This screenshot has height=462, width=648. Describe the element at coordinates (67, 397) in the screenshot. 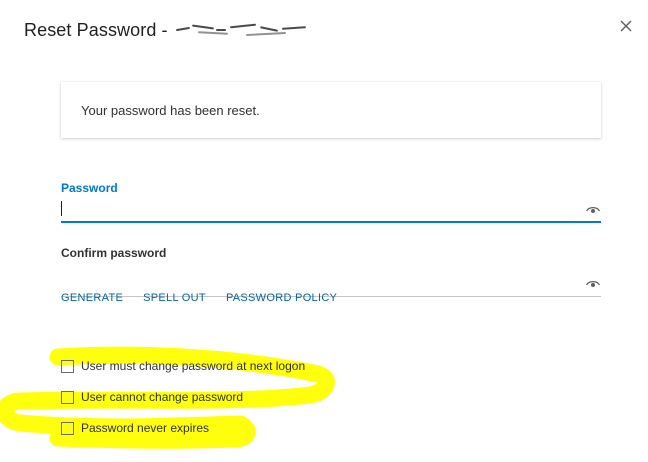

I see `cannot-change-password-checkbox` at that location.